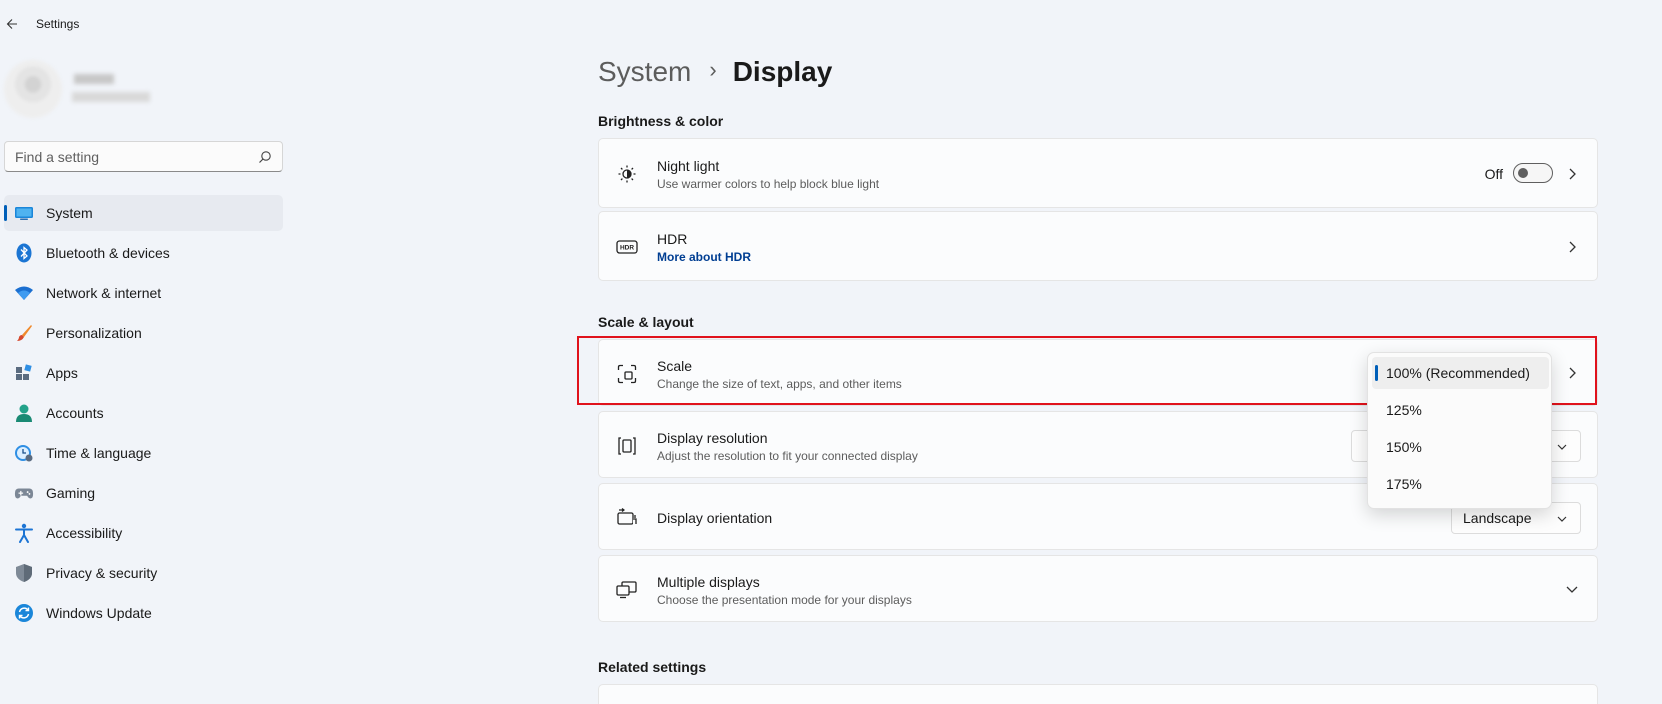 This screenshot has width=1662, height=704. What do you see at coordinates (69, 213) in the screenshot?
I see `sidebar-item-label: System` at bounding box center [69, 213].